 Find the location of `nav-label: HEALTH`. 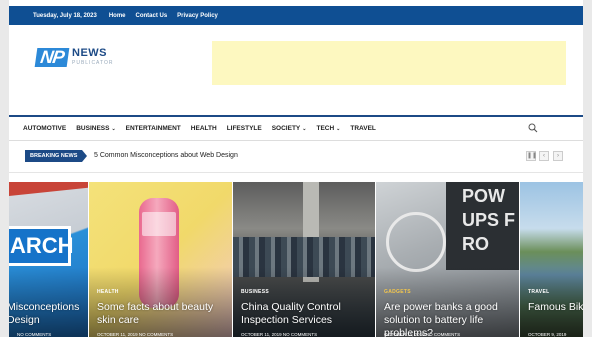

nav-label: HEALTH is located at coordinates (203, 128).